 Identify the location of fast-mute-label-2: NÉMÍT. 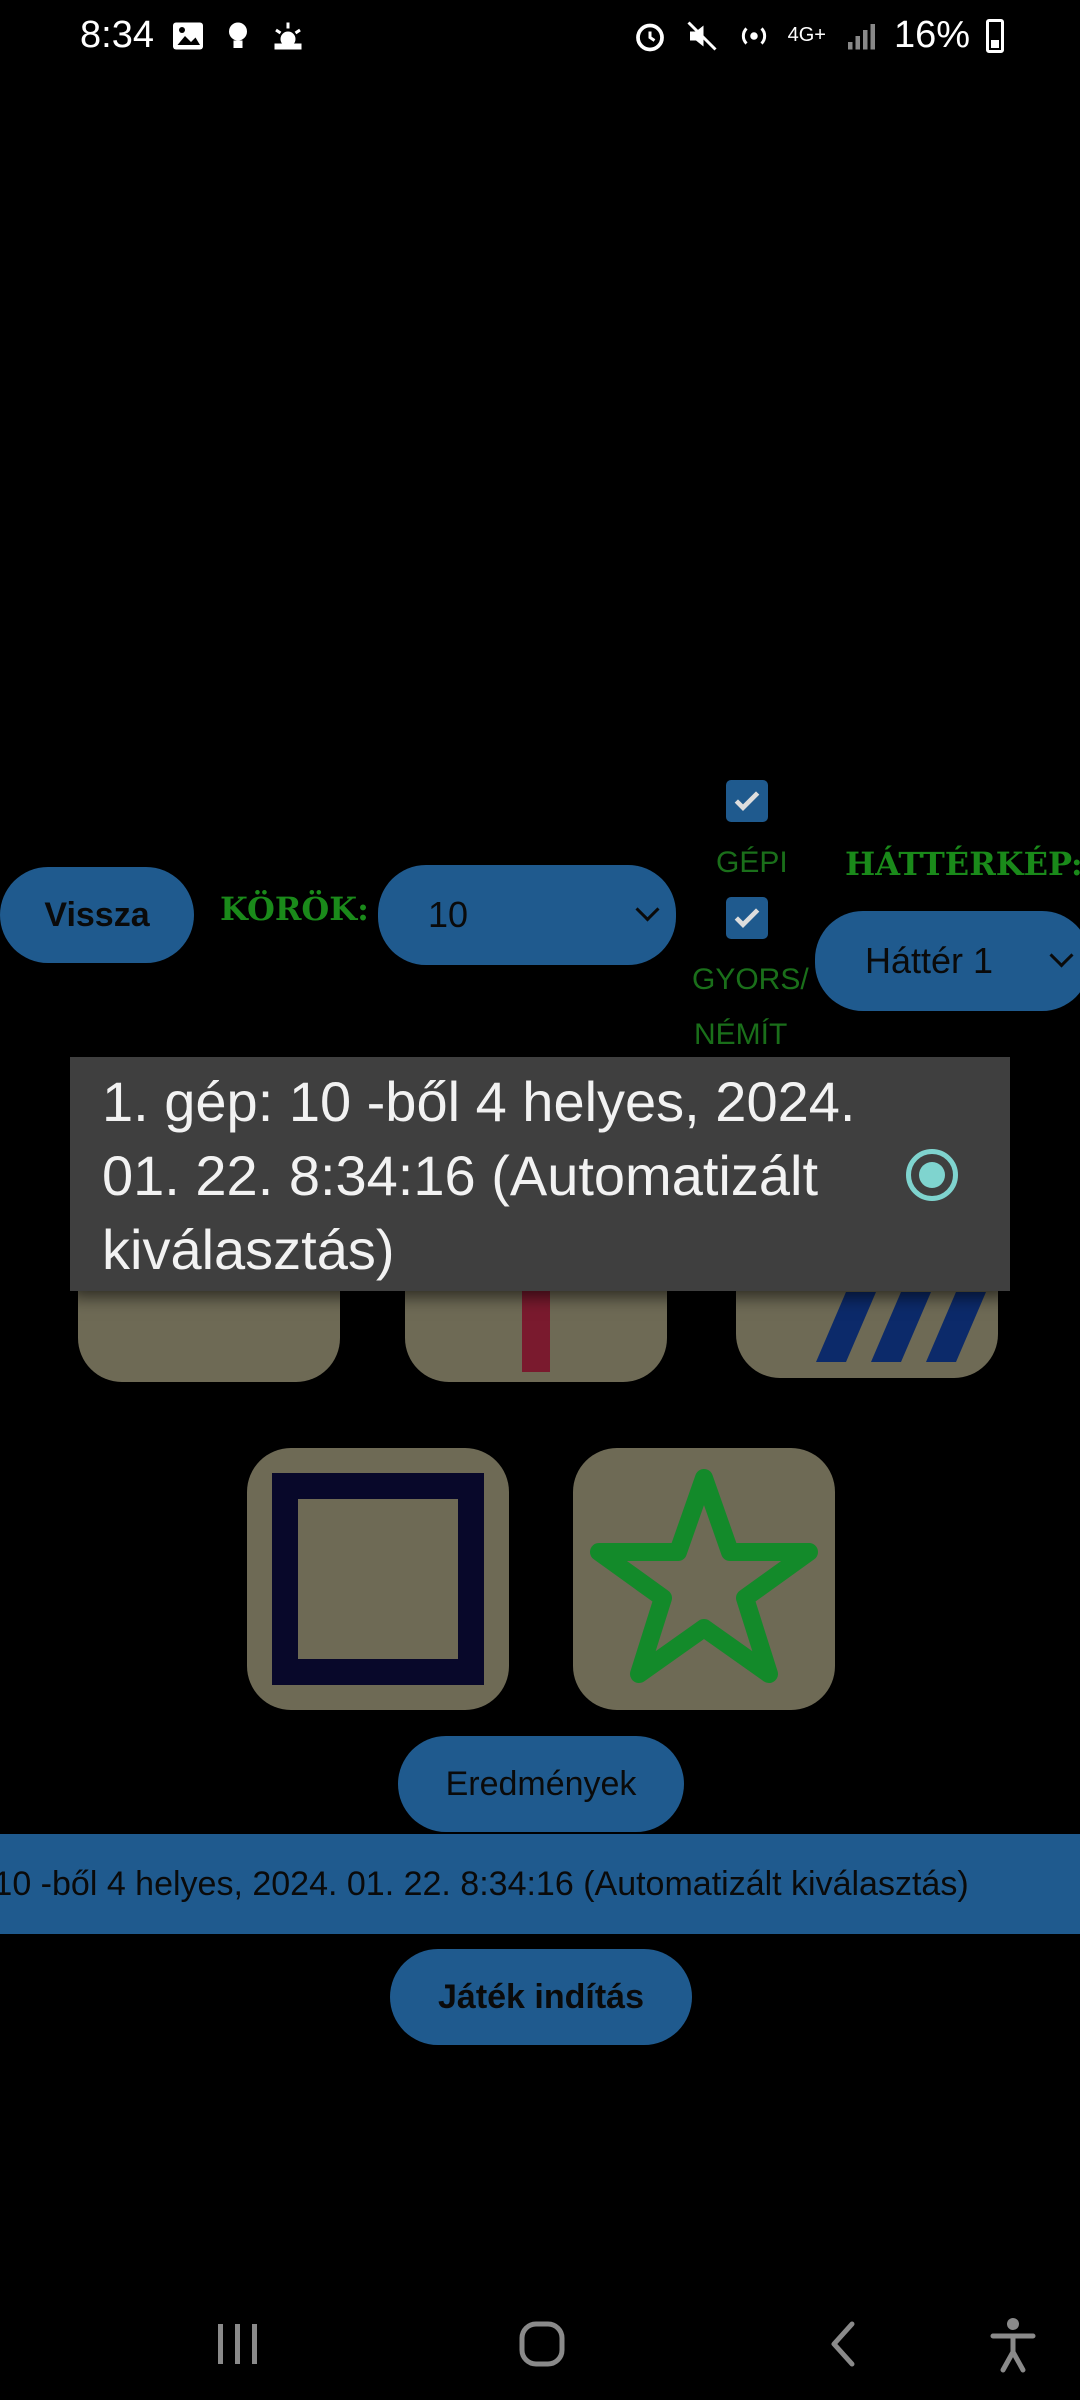
(741, 1034).